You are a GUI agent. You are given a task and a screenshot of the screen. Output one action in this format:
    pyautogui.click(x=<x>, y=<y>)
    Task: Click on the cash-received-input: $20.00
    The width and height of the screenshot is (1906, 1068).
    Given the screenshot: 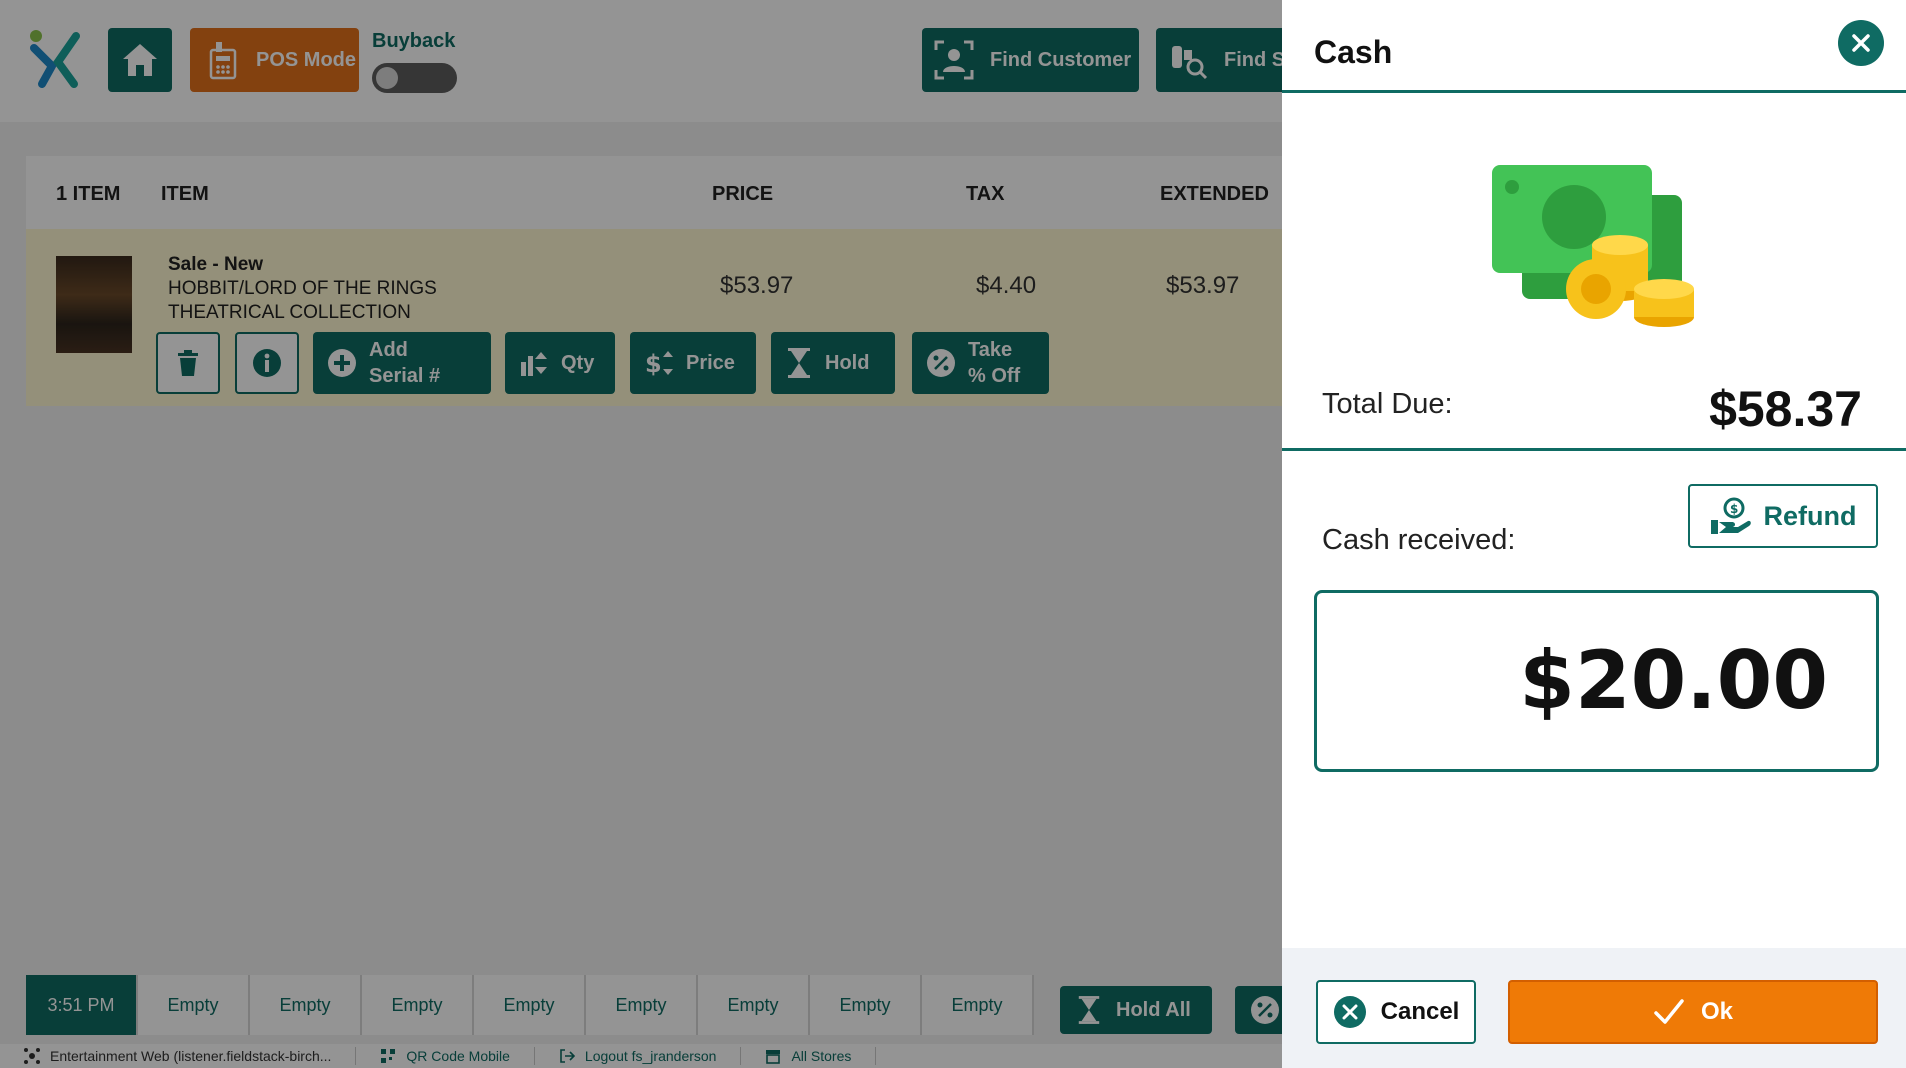 What is the action you would take?
    pyautogui.click(x=1596, y=681)
    